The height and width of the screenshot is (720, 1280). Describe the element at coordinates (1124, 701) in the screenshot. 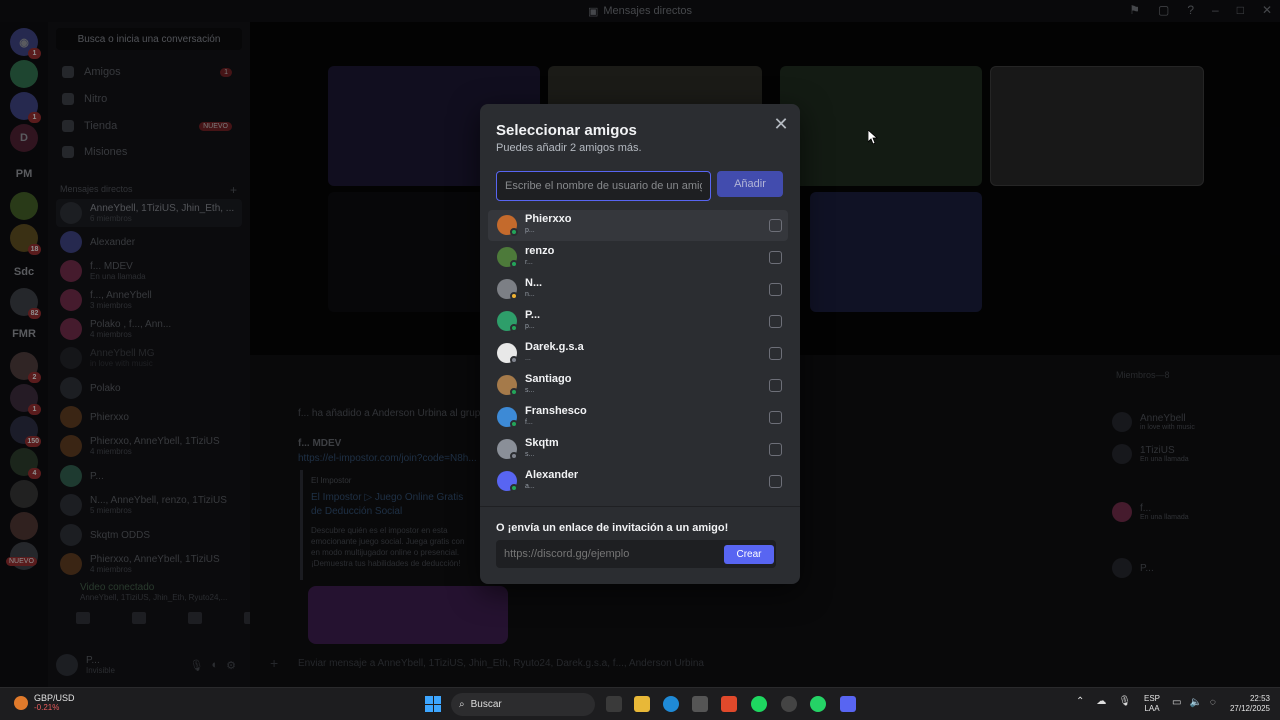

I see `mic-icon: 🎙` at that location.